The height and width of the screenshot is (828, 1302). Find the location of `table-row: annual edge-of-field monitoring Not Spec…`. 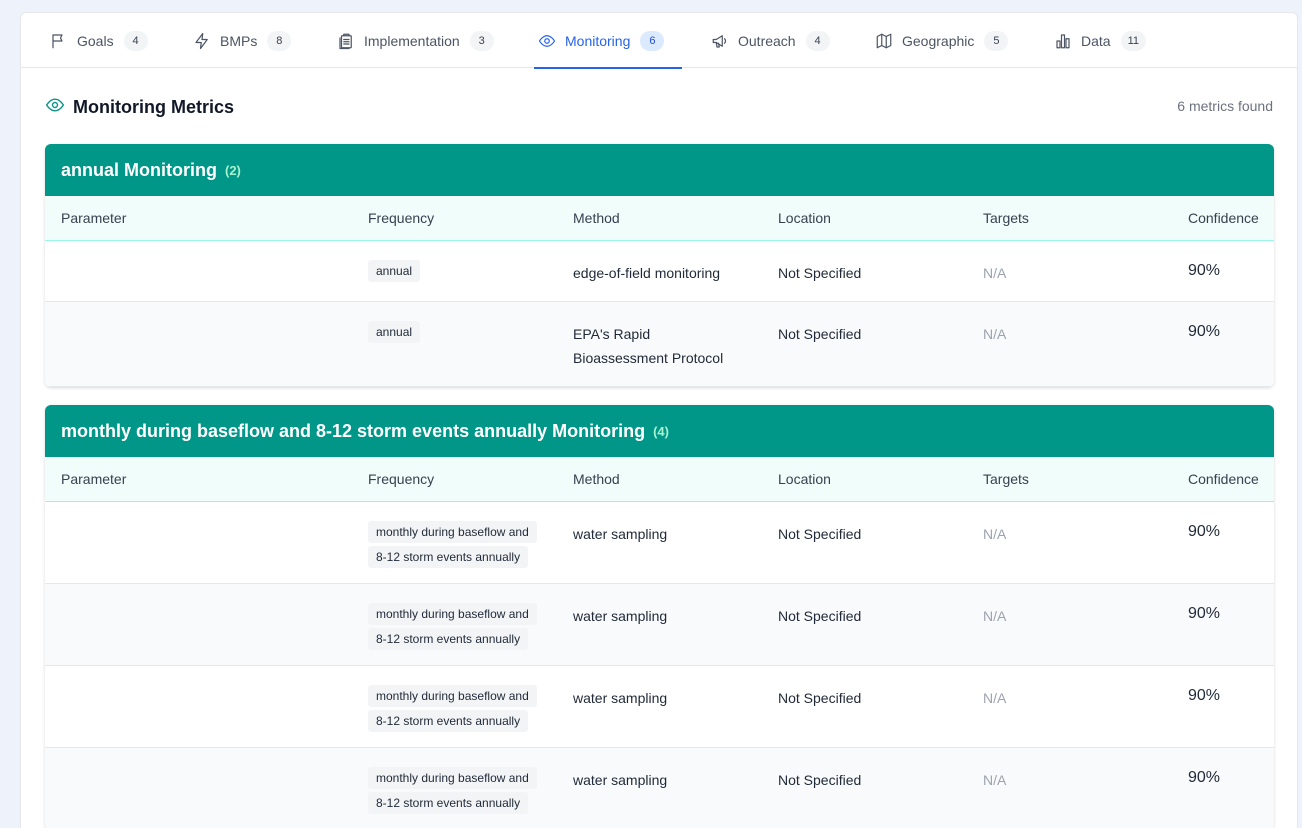

table-row: annual edge-of-field monitoring Not Spec… is located at coordinates (659, 271).